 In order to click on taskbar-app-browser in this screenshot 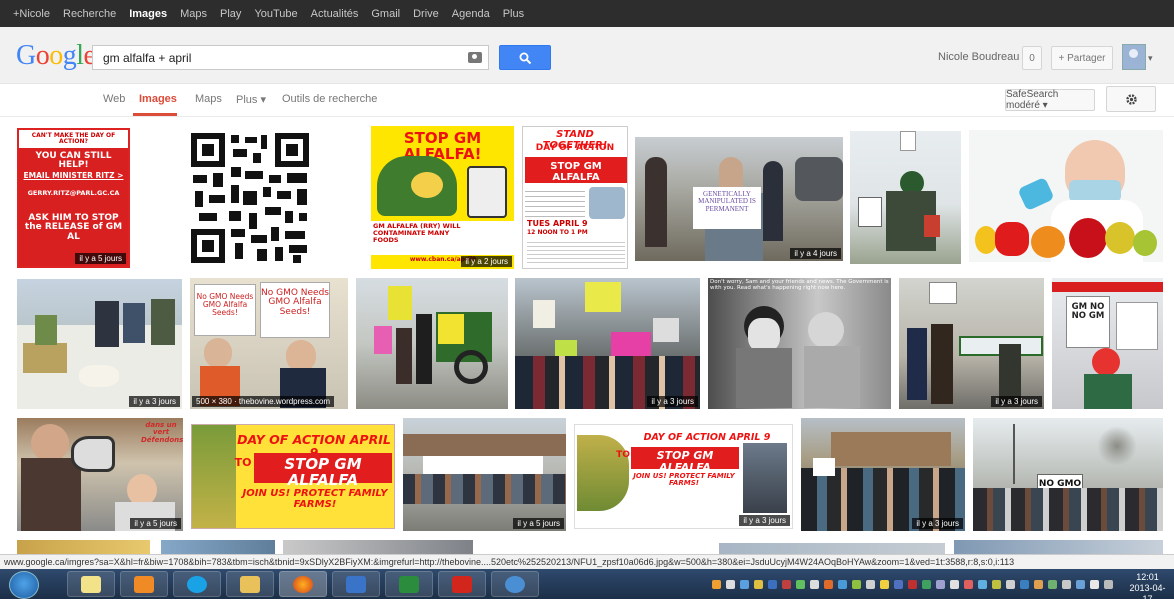, I will do `click(515, 584)`.